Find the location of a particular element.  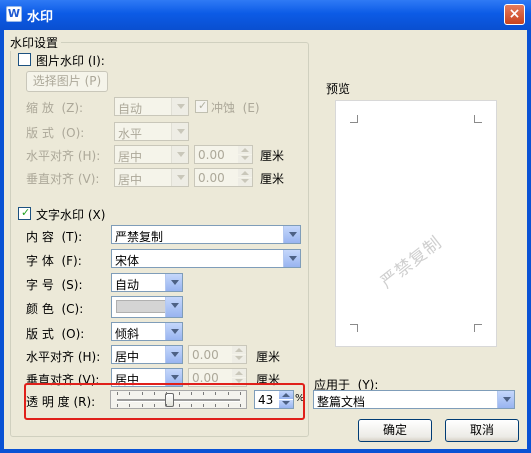

picture-valign-select: 居中 is located at coordinates (151, 177).